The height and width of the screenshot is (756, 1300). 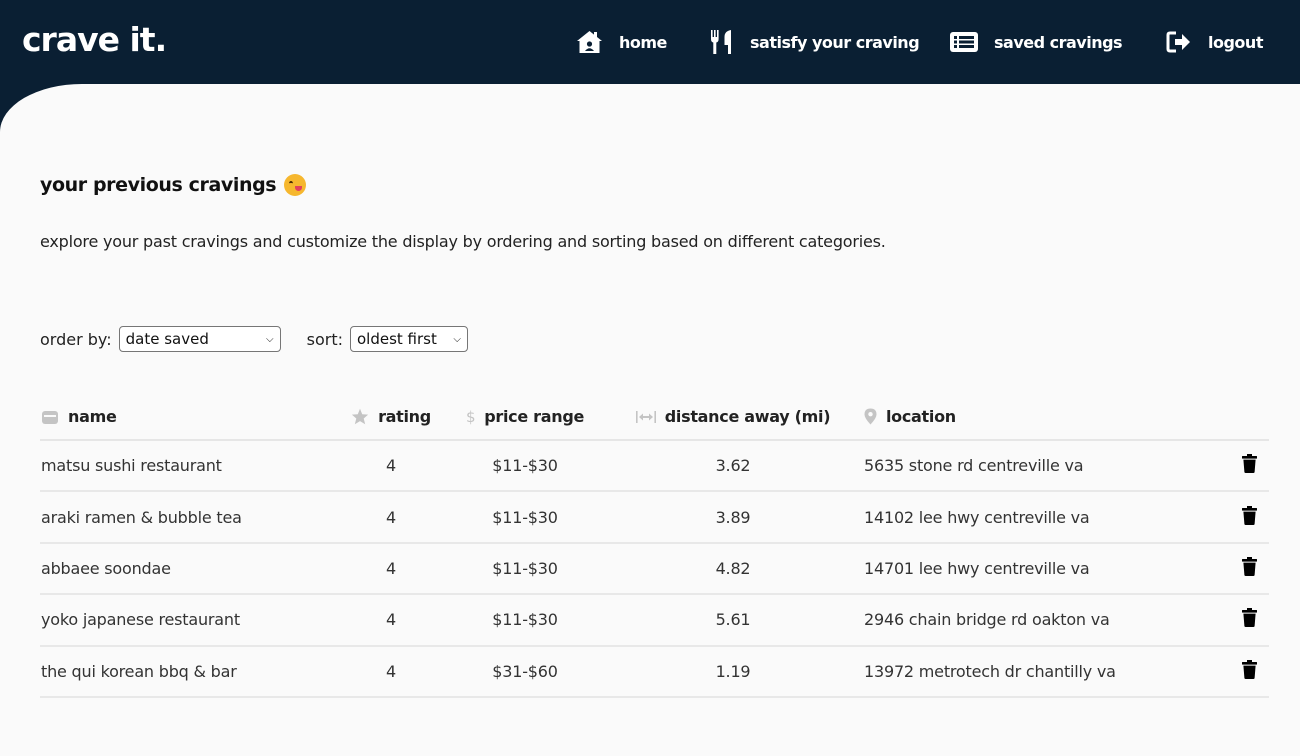 What do you see at coordinates (189, 417) in the screenshot?
I see `column-header-name: name` at bounding box center [189, 417].